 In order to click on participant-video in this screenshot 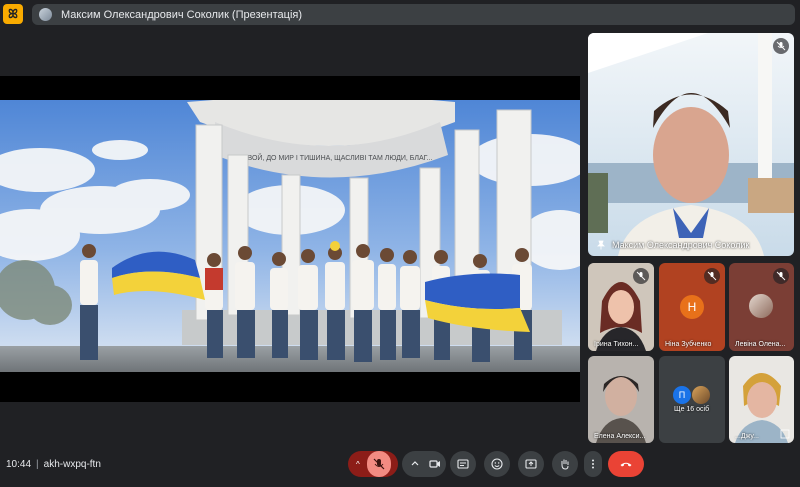, I will do `click(621, 399)`.